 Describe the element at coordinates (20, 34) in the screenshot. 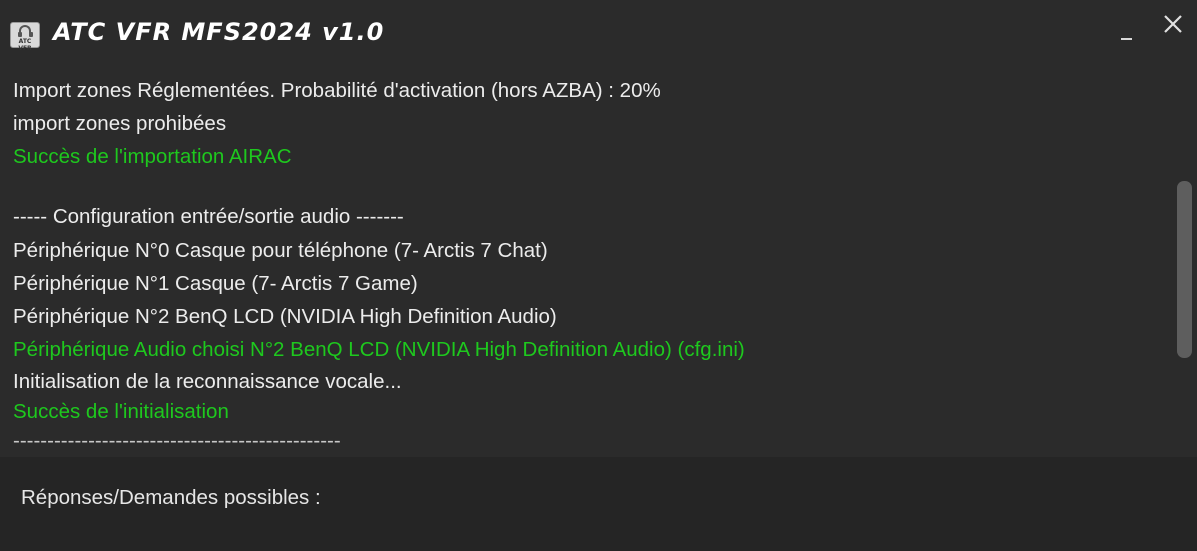

I see `headset-ear-left` at that location.